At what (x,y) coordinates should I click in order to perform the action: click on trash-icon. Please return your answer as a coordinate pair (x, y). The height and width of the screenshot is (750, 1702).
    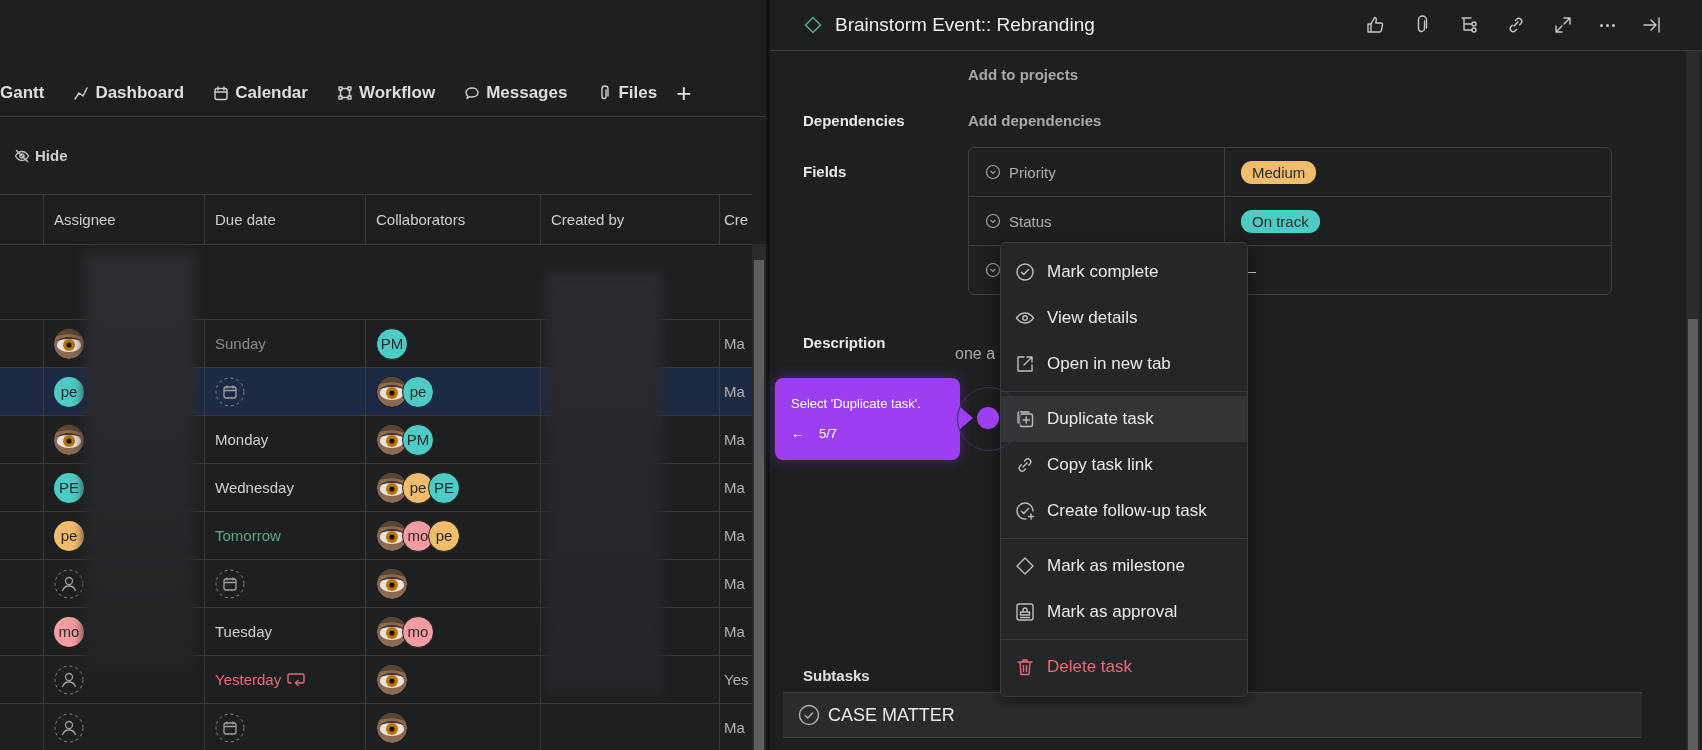
    Looking at the image, I should click on (1025, 667).